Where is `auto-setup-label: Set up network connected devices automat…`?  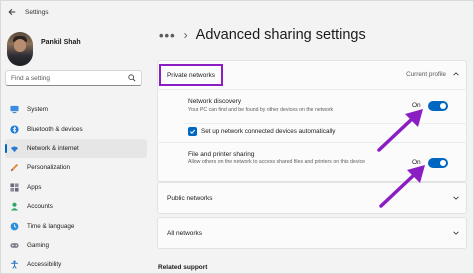
auto-setup-label: Set up network connected devices automat… is located at coordinates (268, 131).